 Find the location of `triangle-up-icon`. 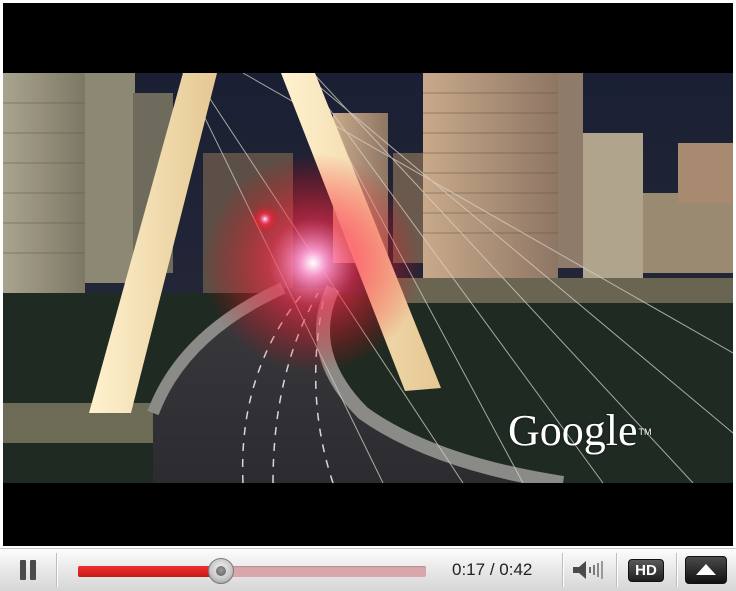

triangle-up-icon is located at coordinates (706, 569).